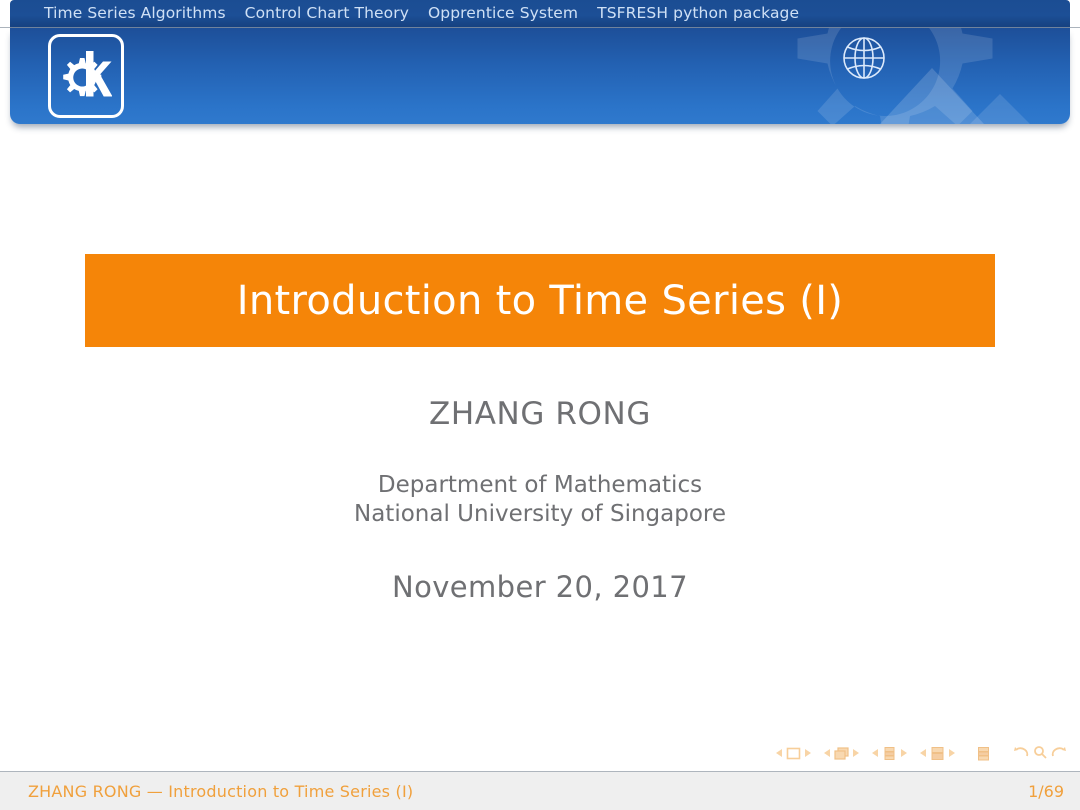 This screenshot has height=810, width=1080. I want to click on frame-icon, so click(841, 753).